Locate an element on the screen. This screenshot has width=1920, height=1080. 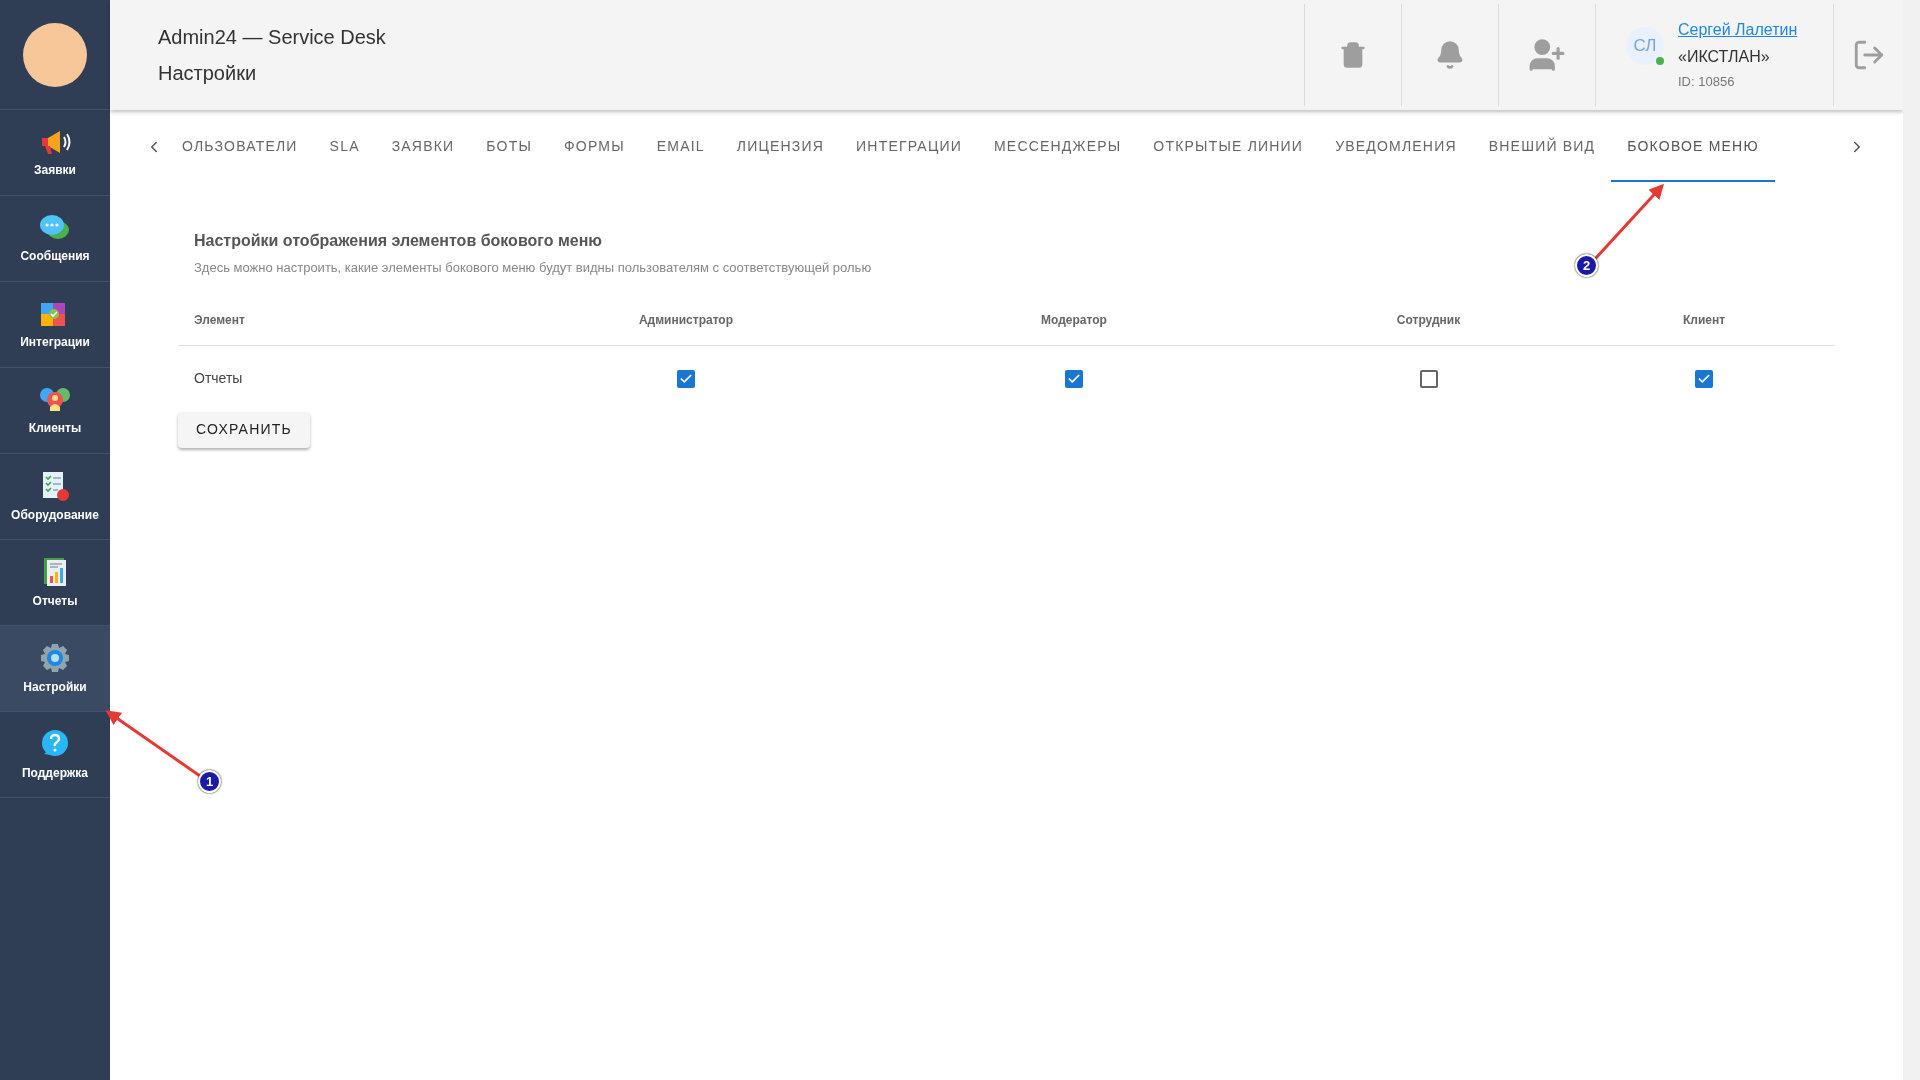
table-cell-text: Отчеты is located at coordinates (218, 378).